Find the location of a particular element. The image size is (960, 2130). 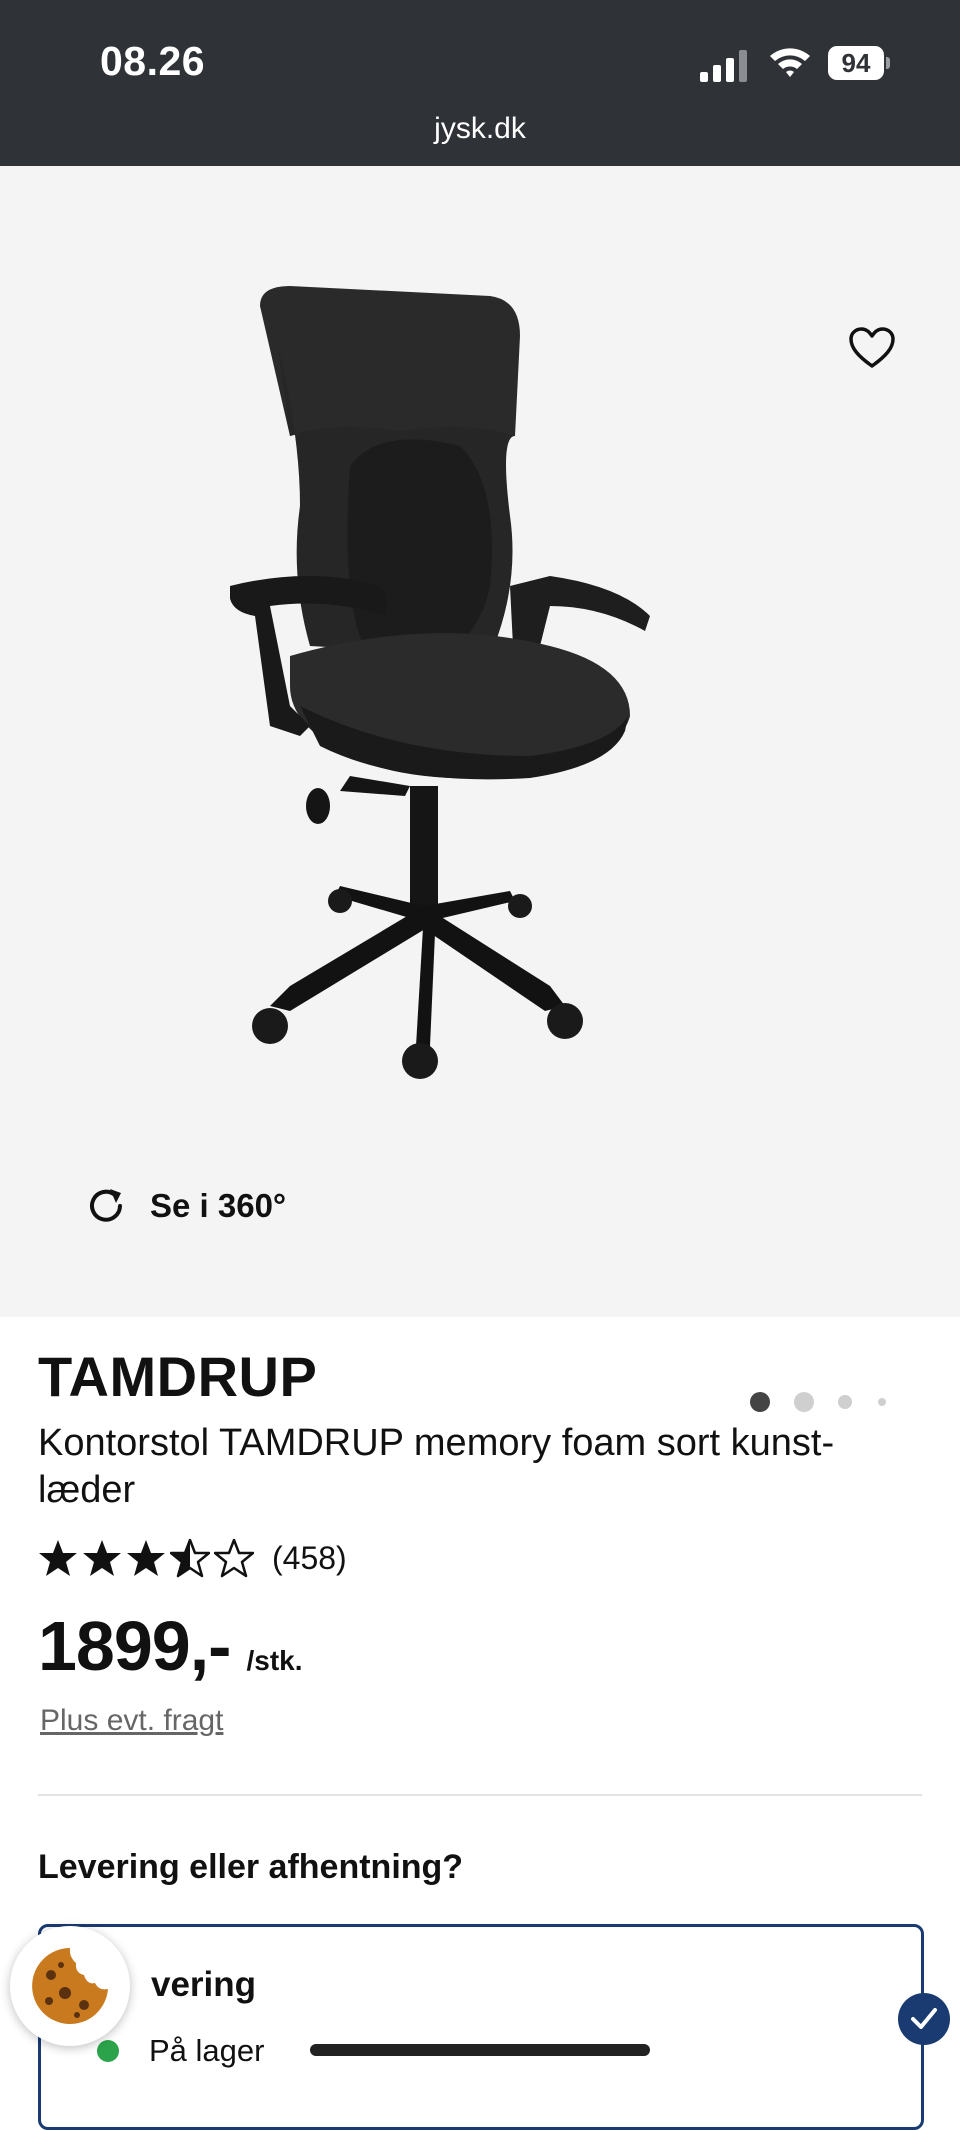

browser-top-bar: 08.26 94 jysk.dk is located at coordinates (480, 83).